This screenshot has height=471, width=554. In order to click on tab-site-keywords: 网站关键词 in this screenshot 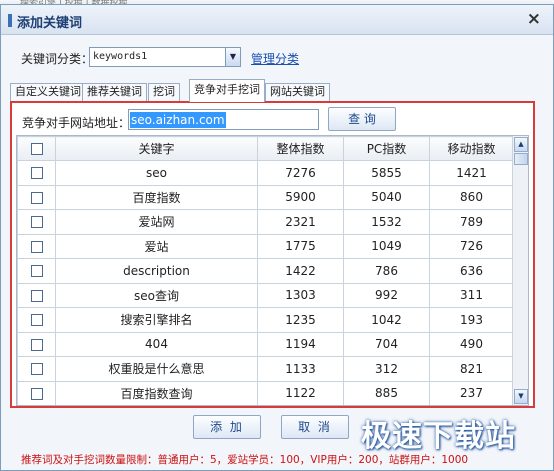, I will do `click(297, 92)`.